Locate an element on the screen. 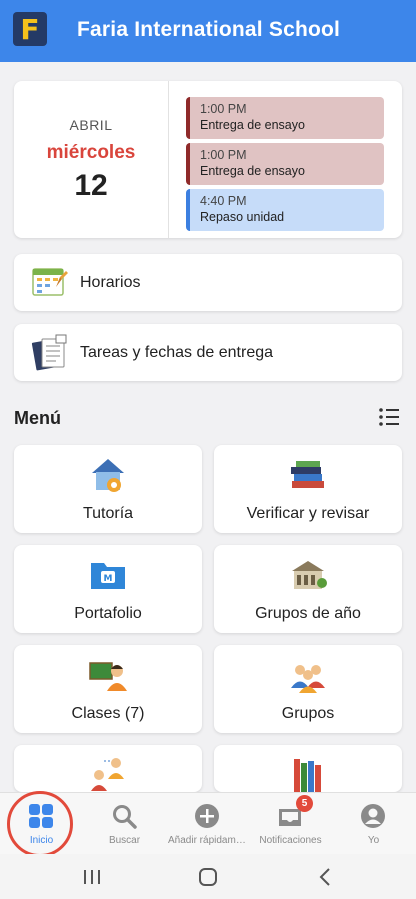  calendar-weekday: miércoles is located at coordinates (91, 152).